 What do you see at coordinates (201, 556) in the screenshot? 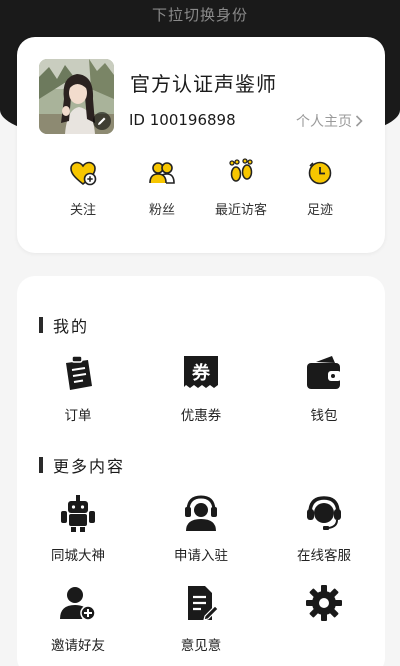
I see `apply-join-label: 申请入驻` at bounding box center [201, 556].